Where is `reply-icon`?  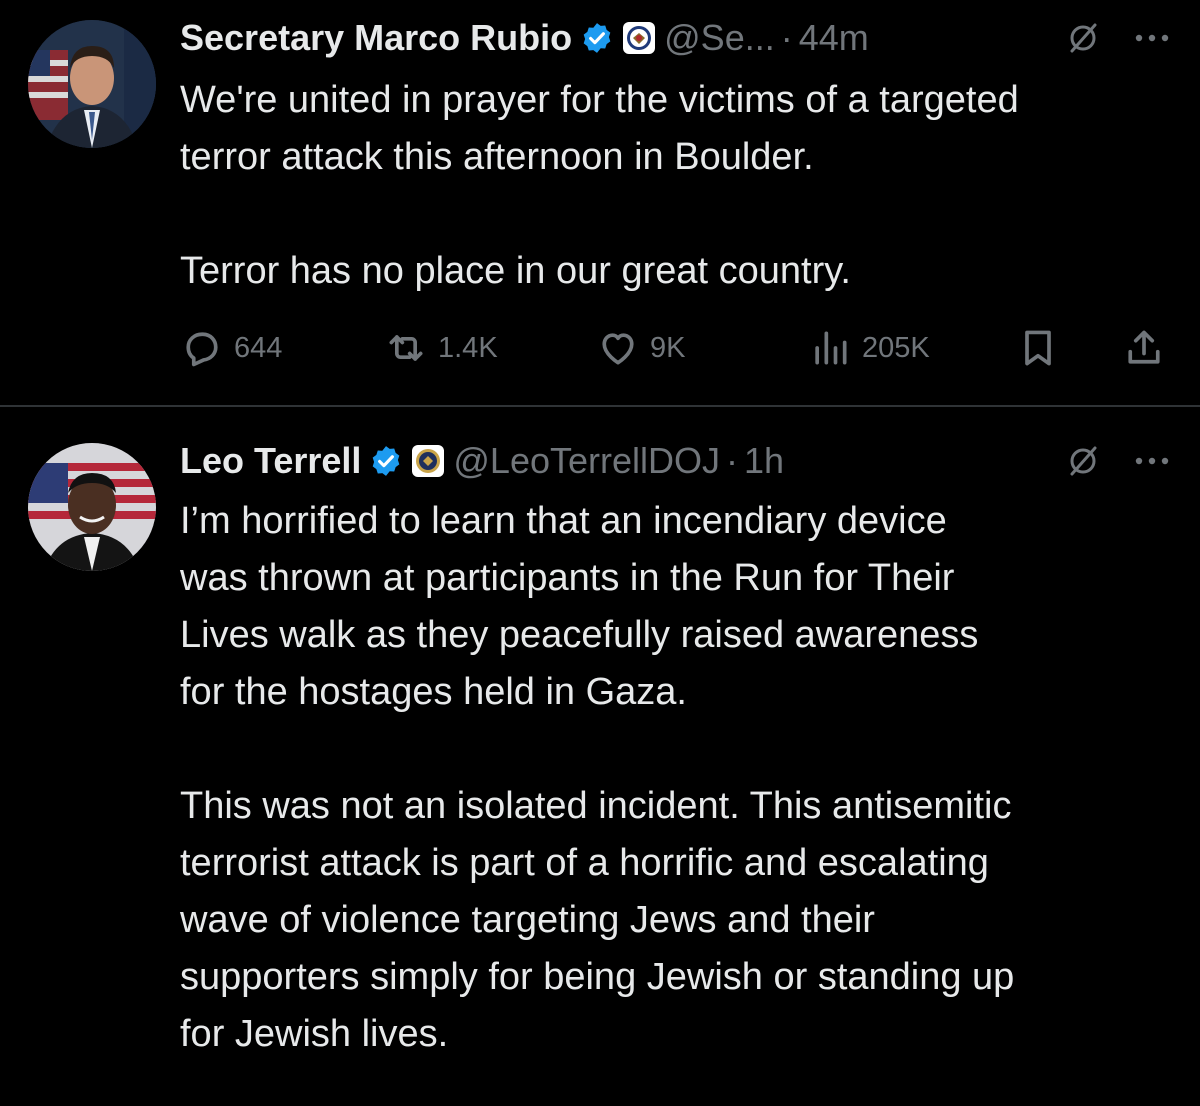 reply-icon is located at coordinates (202, 349).